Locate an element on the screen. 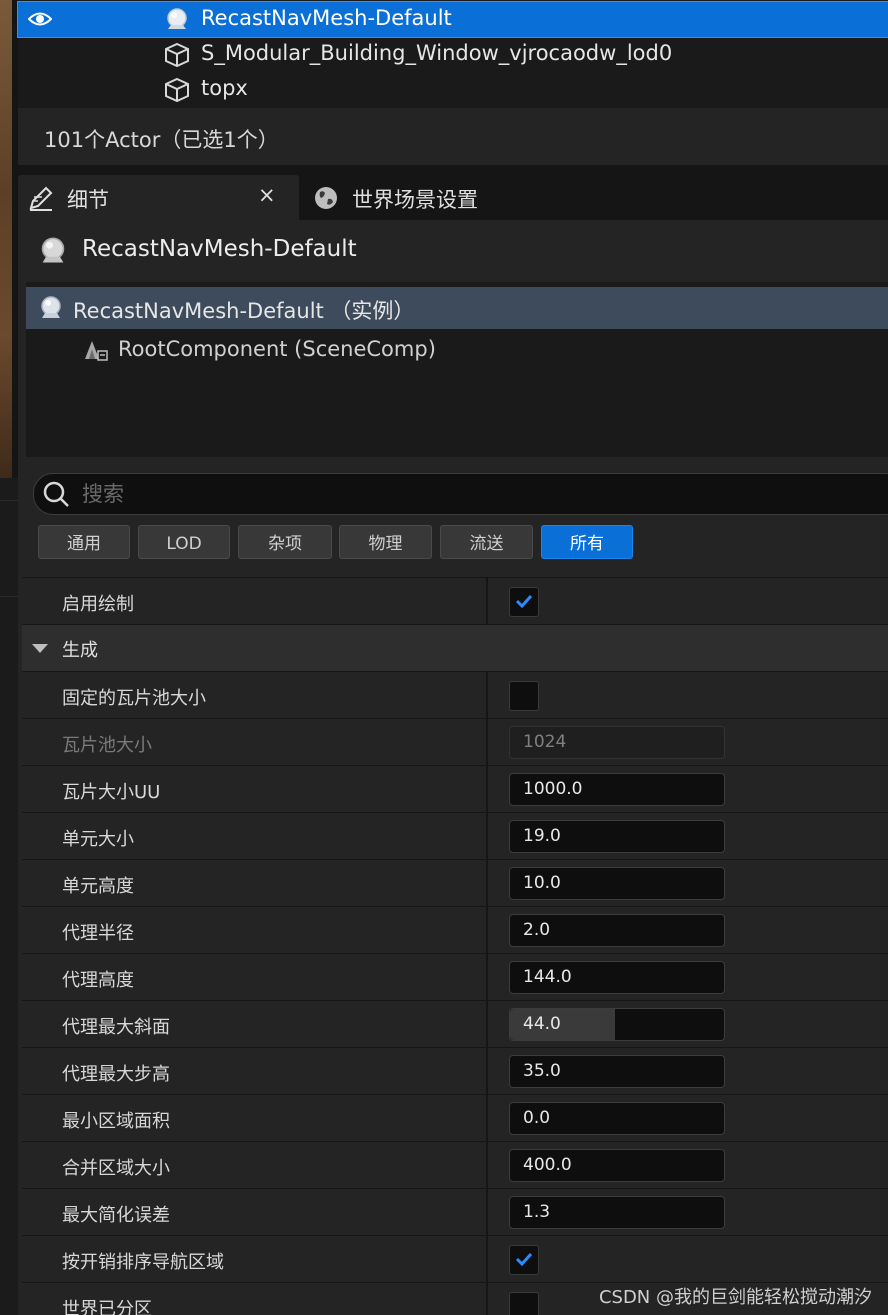 This screenshot has height=1315, width=888. property-number-field: 0.0 is located at coordinates (617, 1118).